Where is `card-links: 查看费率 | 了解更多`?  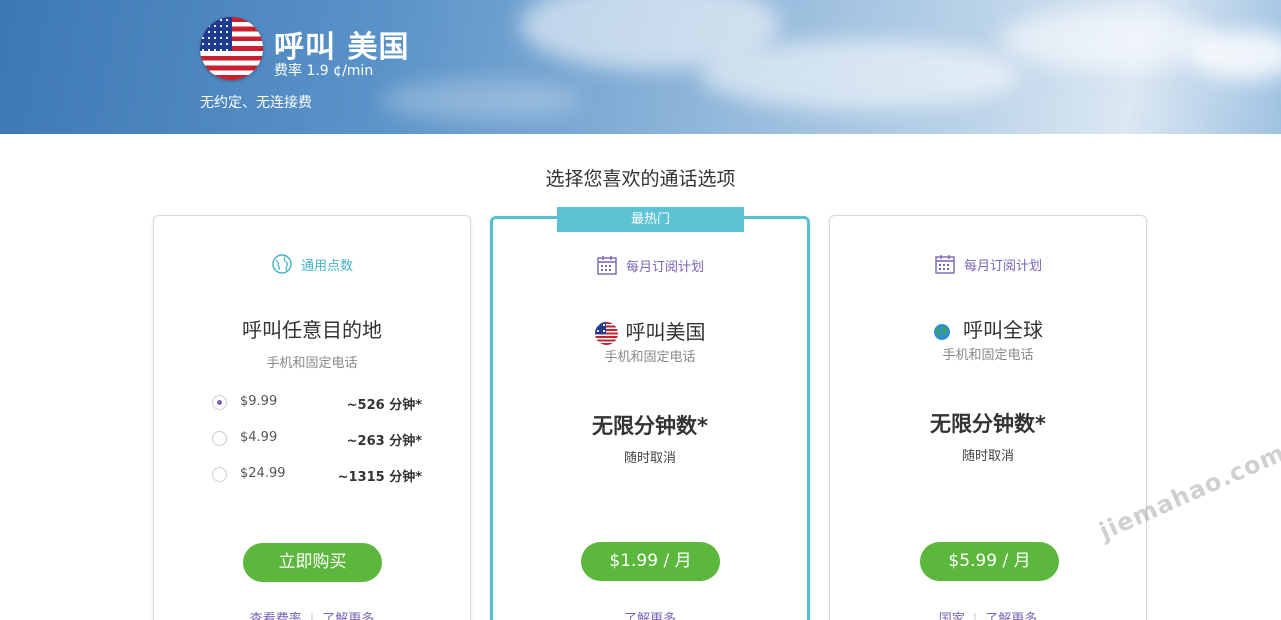
card-links: 查看费率 | 了解更多 is located at coordinates (312, 614).